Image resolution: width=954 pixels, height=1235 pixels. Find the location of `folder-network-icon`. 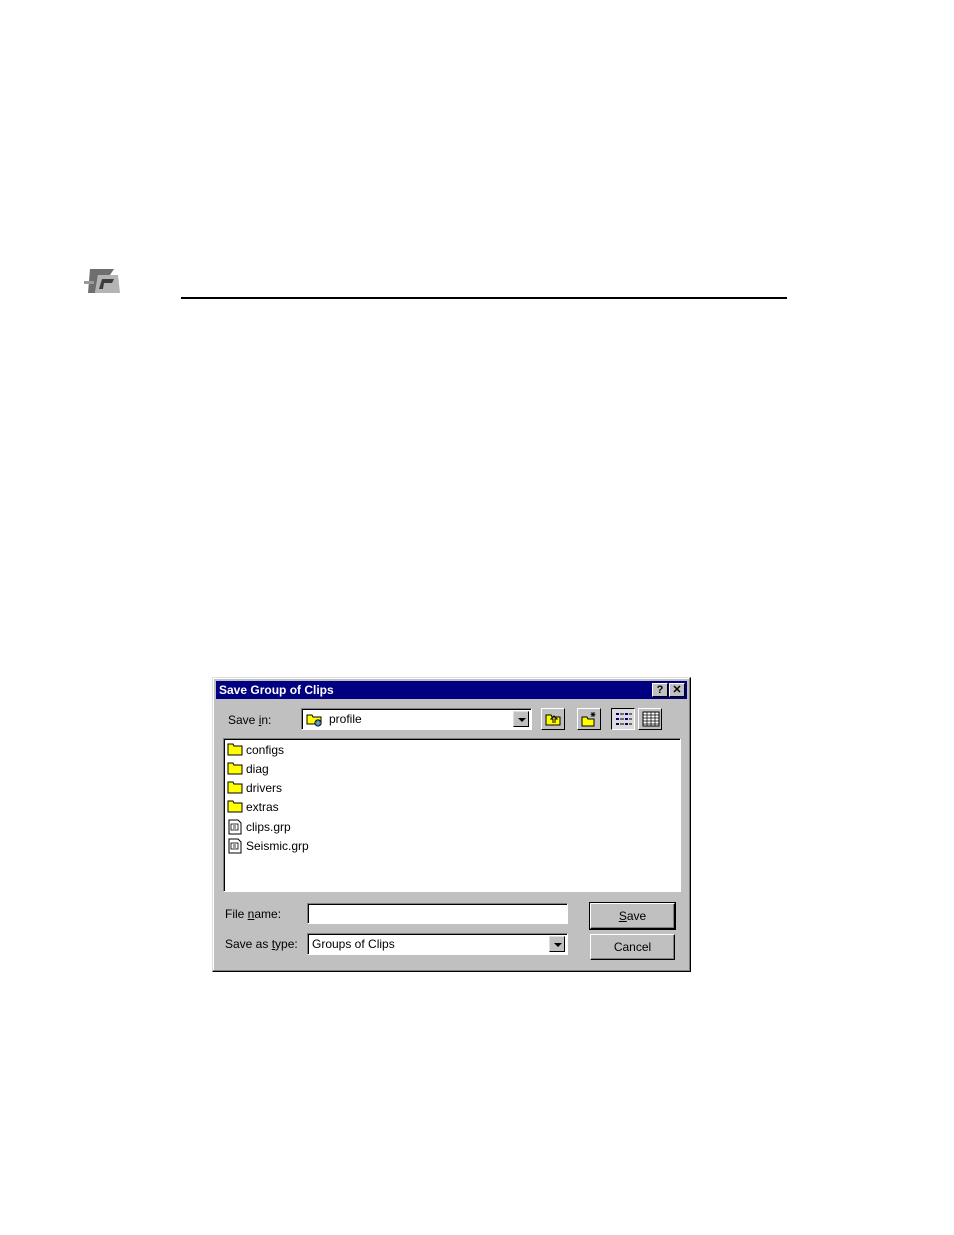

folder-network-icon is located at coordinates (314, 720).